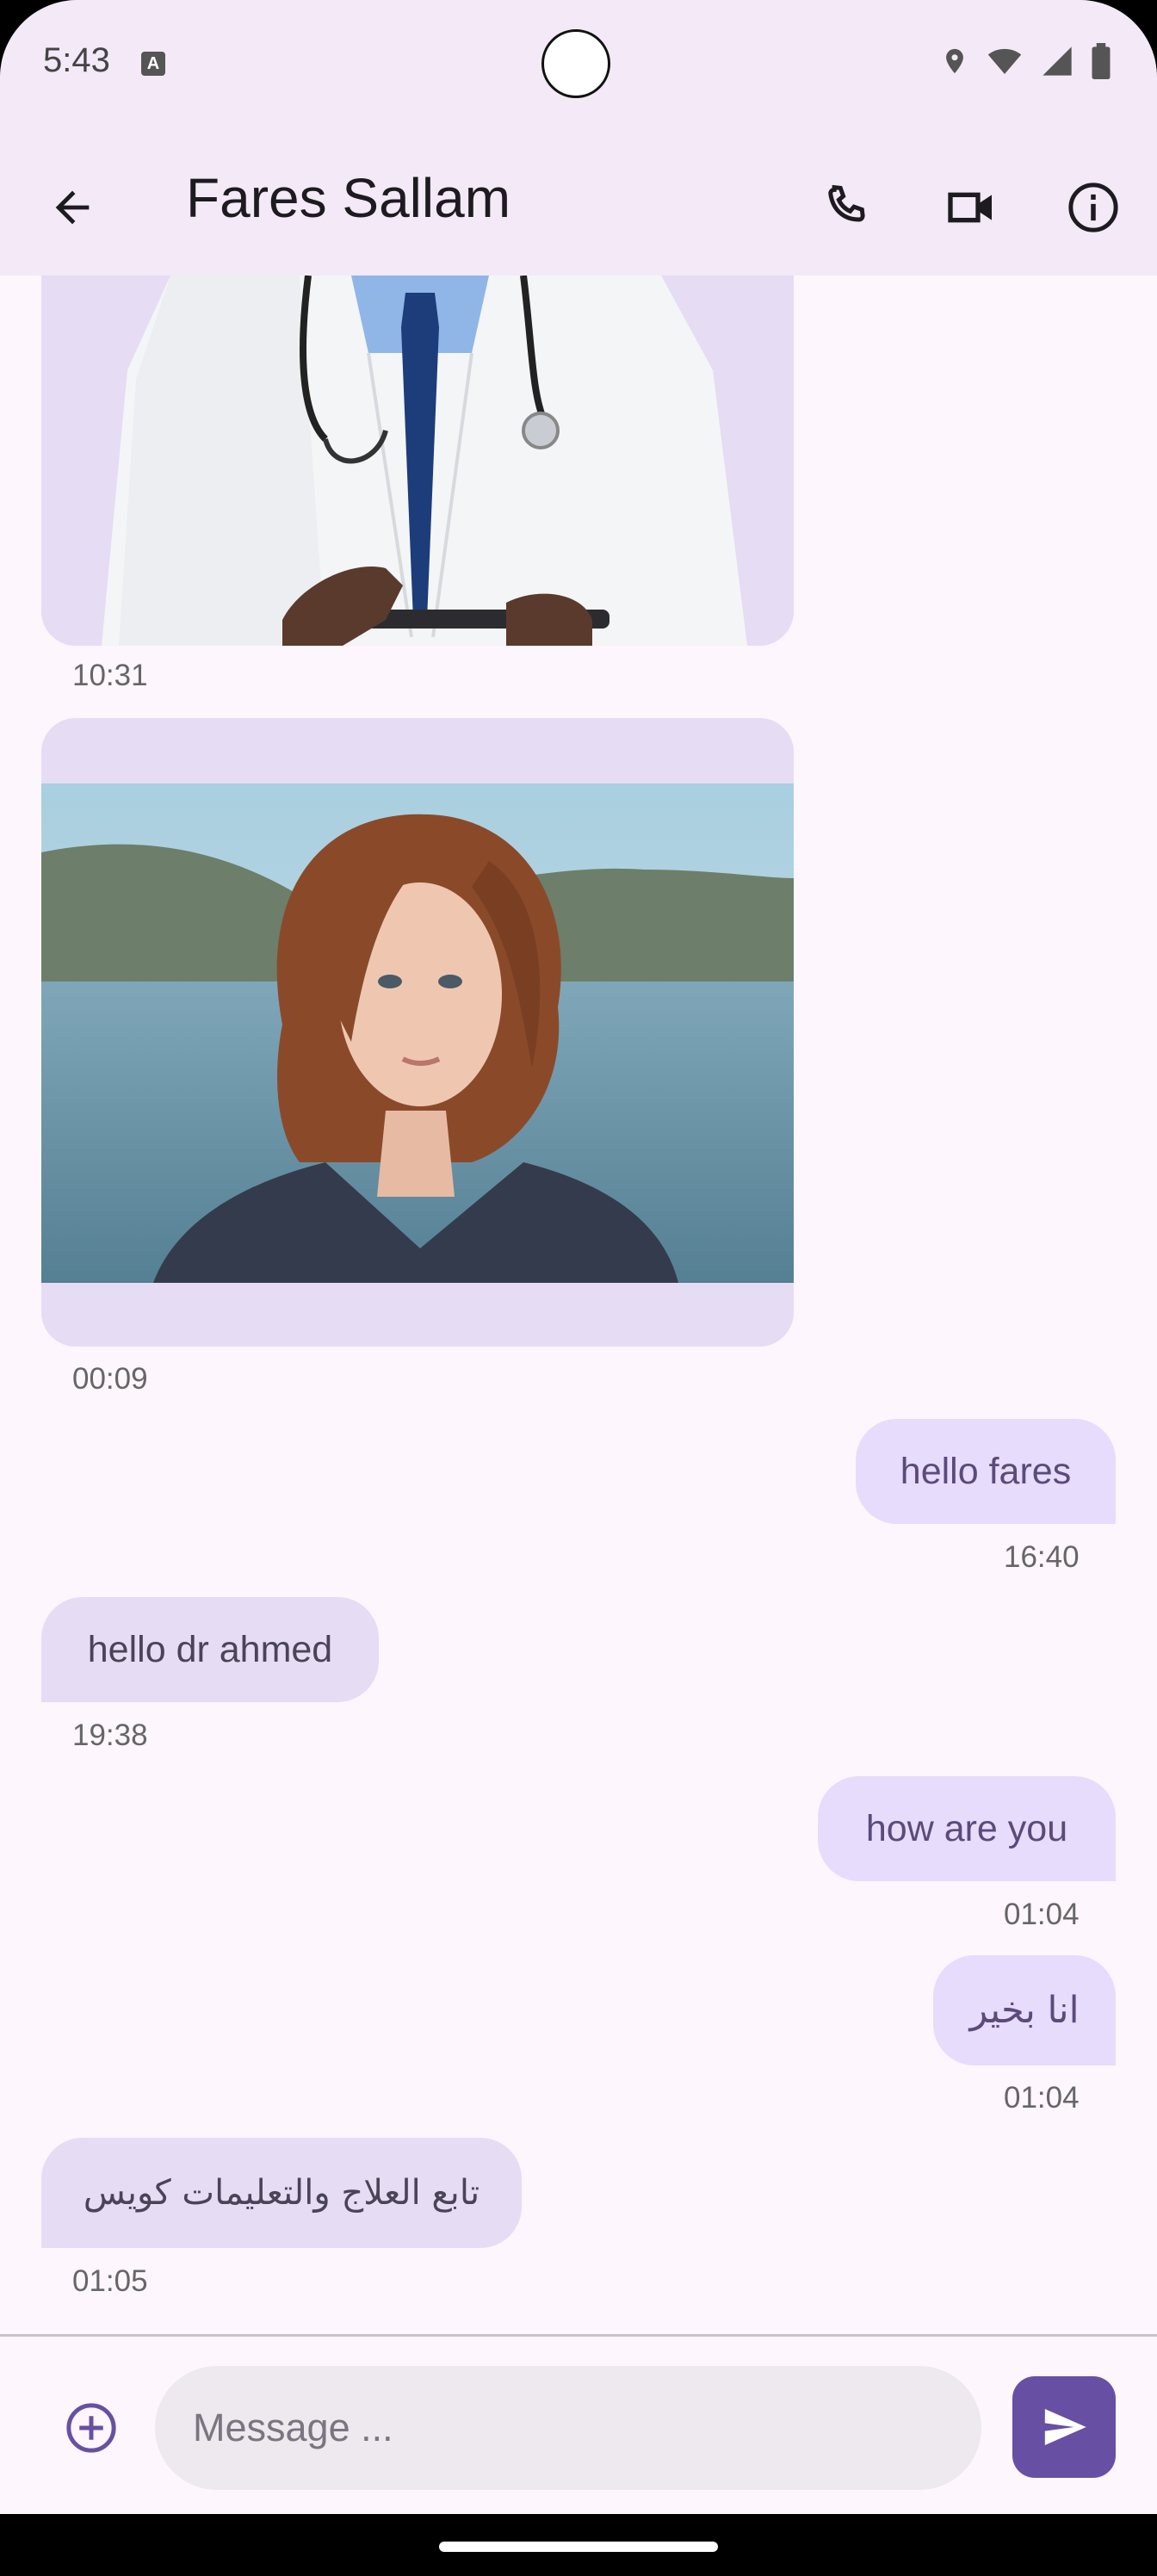 The width and height of the screenshot is (1157, 2576). I want to click on message-input, so click(568, 2428).